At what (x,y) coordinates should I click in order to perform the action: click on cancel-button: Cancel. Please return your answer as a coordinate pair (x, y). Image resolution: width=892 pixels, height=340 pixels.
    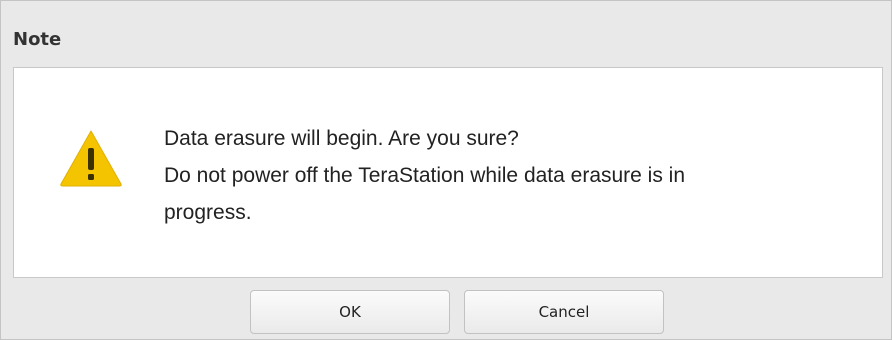
    Looking at the image, I should click on (564, 312).